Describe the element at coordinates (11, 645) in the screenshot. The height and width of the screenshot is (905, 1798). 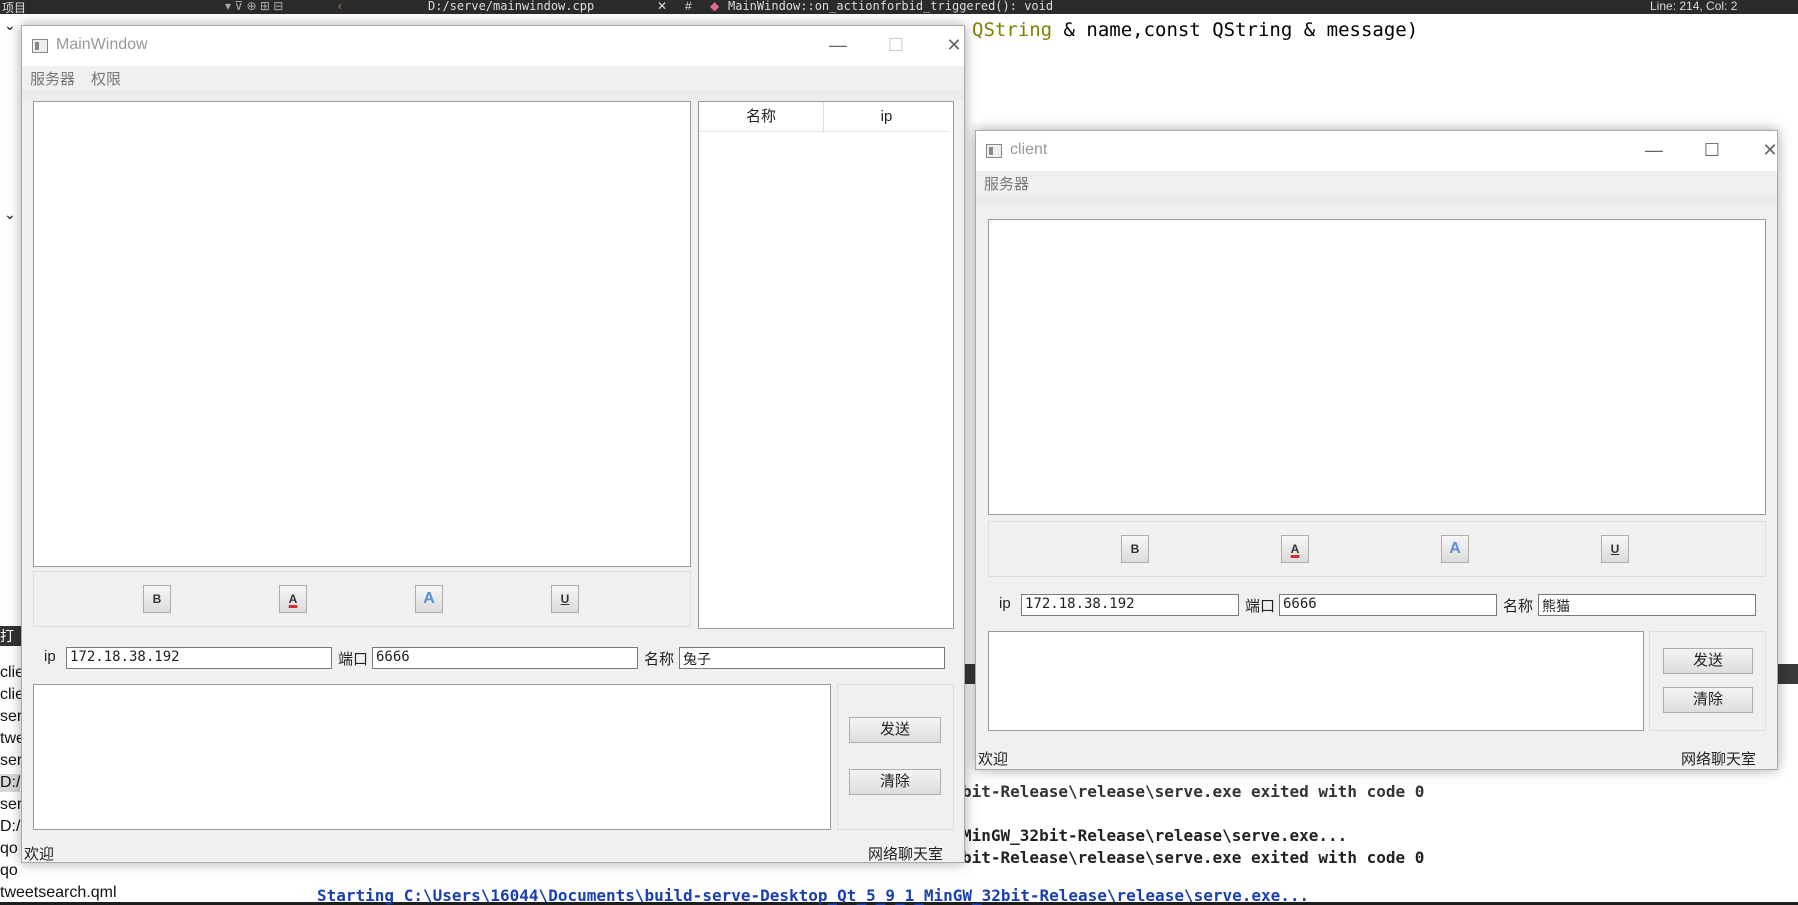
I see `open-docs-header: 打开` at that location.